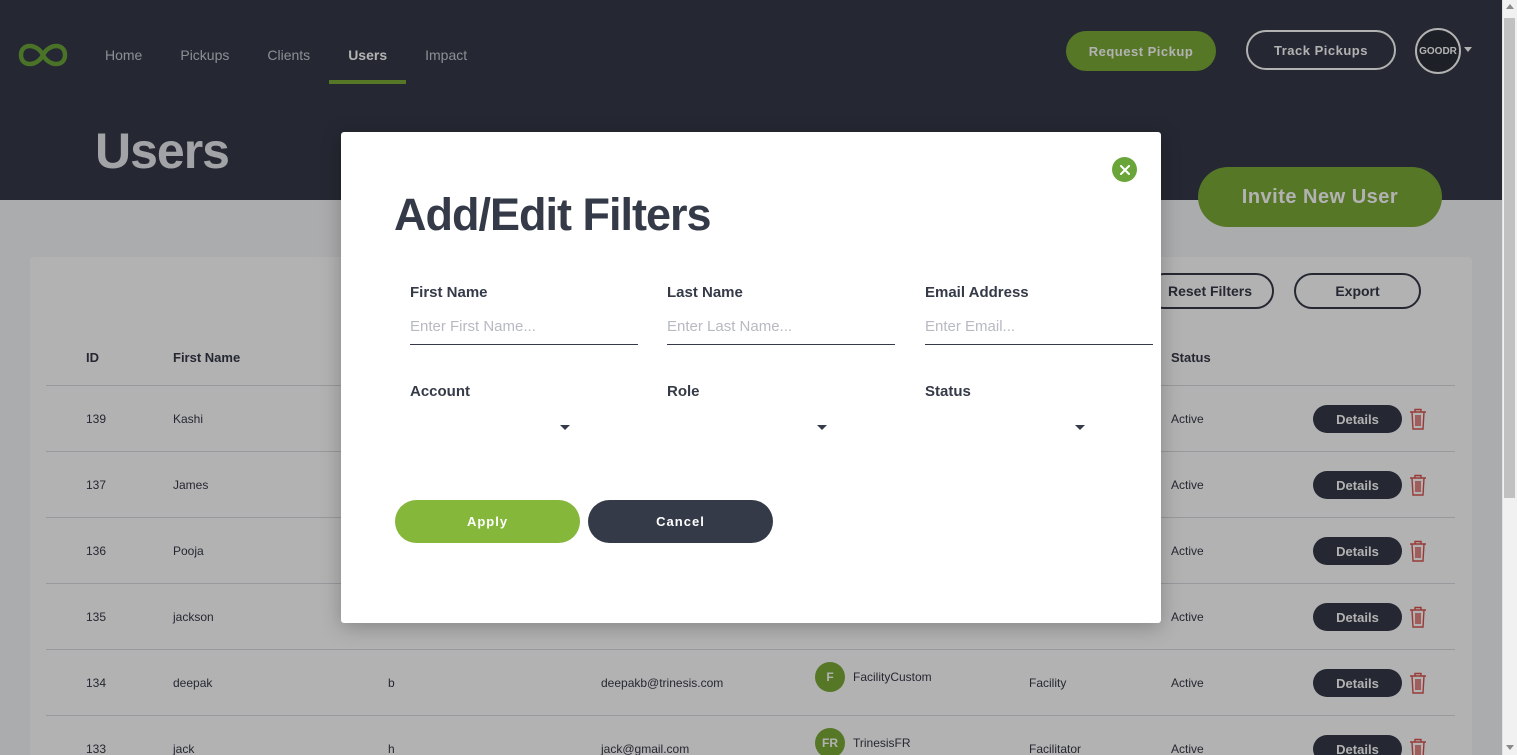 This screenshot has width=1517, height=755. What do you see at coordinates (705, 292) in the screenshot?
I see `last-name-label: Last Name` at bounding box center [705, 292].